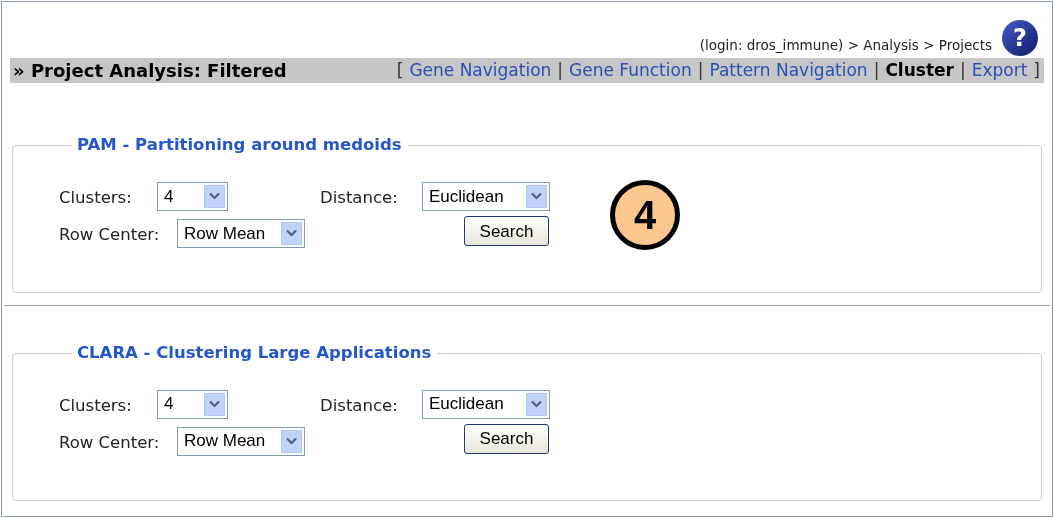  Describe the element at coordinates (1020, 38) in the screenshot. I see `help-button: ?` at that location.